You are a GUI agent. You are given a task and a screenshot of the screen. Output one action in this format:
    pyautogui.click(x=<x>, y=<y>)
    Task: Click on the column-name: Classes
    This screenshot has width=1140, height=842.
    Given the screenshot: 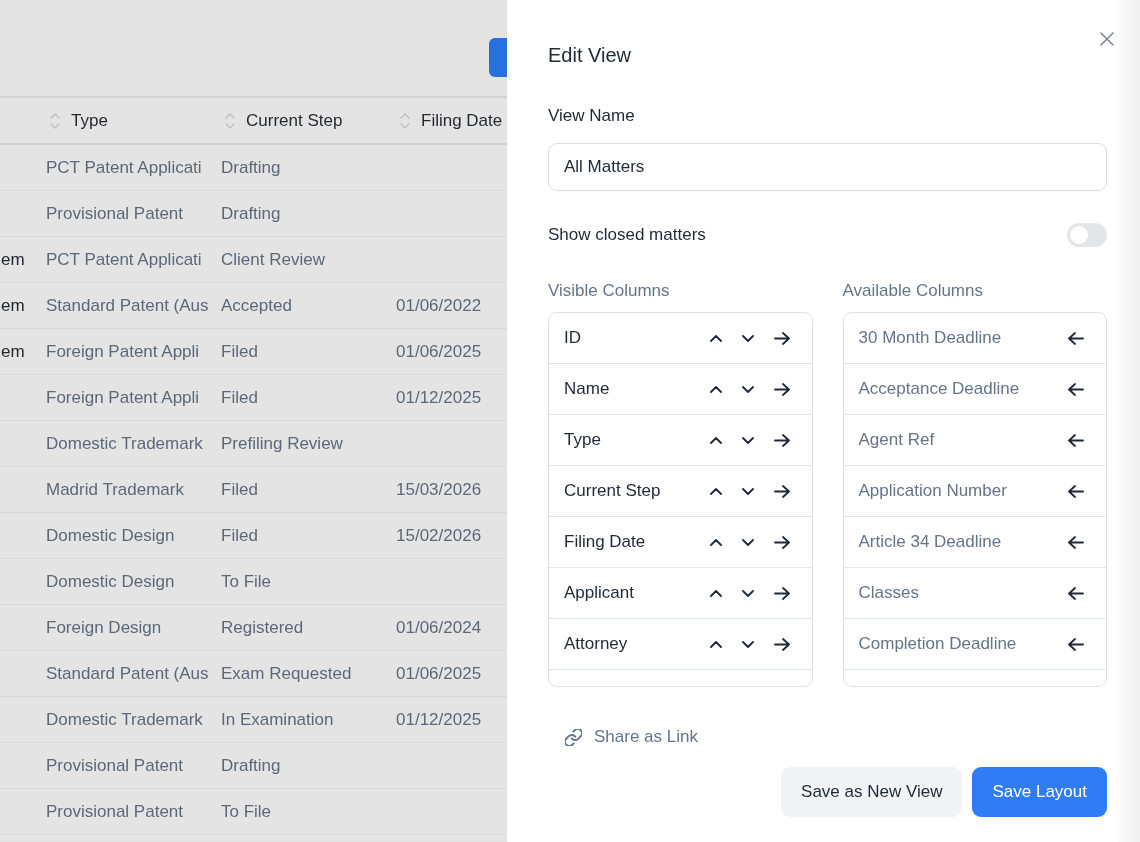 What is the action you would take?
    pyautogui.click(x=889, y=593)
    